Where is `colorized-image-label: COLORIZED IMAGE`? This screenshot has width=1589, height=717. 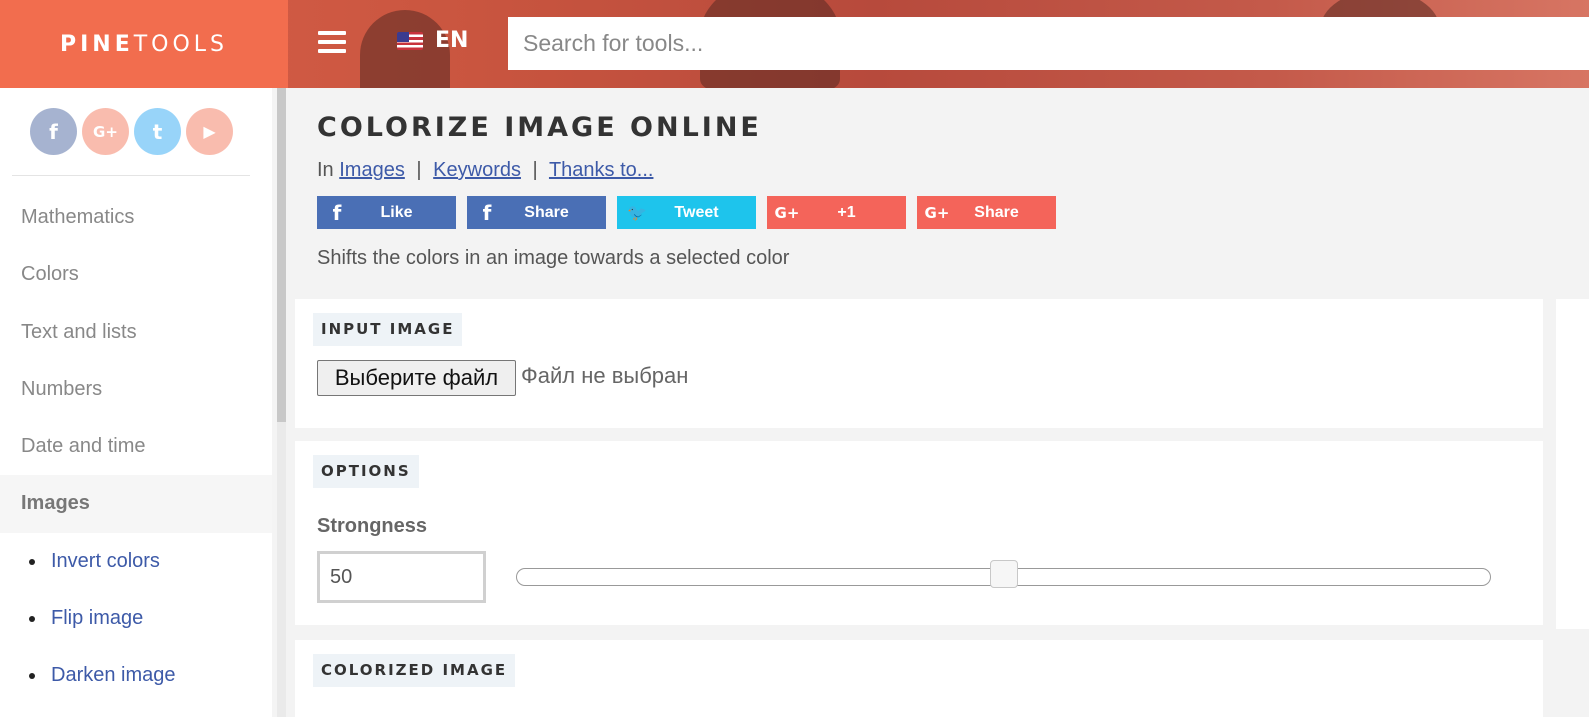 colorized-image-label: COLORIZED IMAGE is located at coordinates (414, 670).